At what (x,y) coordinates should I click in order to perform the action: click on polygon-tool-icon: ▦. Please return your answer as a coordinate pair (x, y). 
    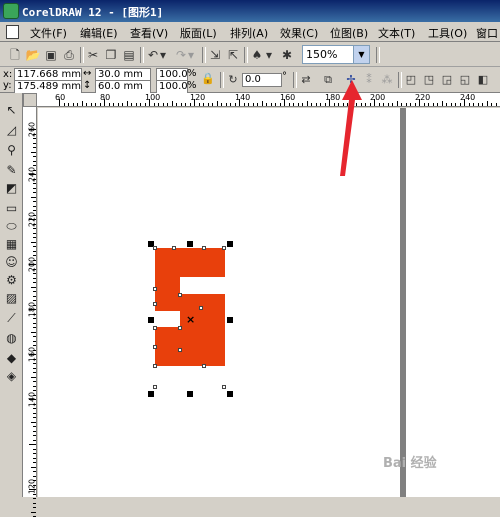
    Looking at the image, I should click on (11, 244).